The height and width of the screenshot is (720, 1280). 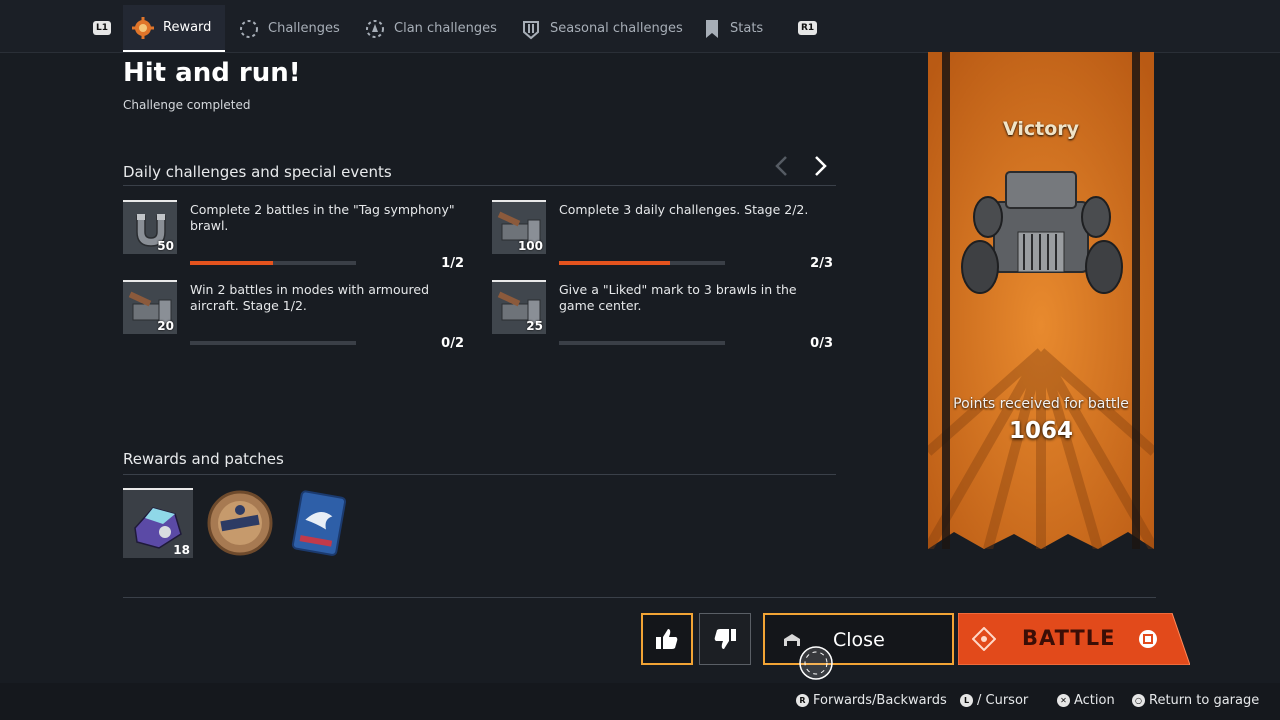 I want to click on tab-challenges: Challenges, so click(x=289, y=28).